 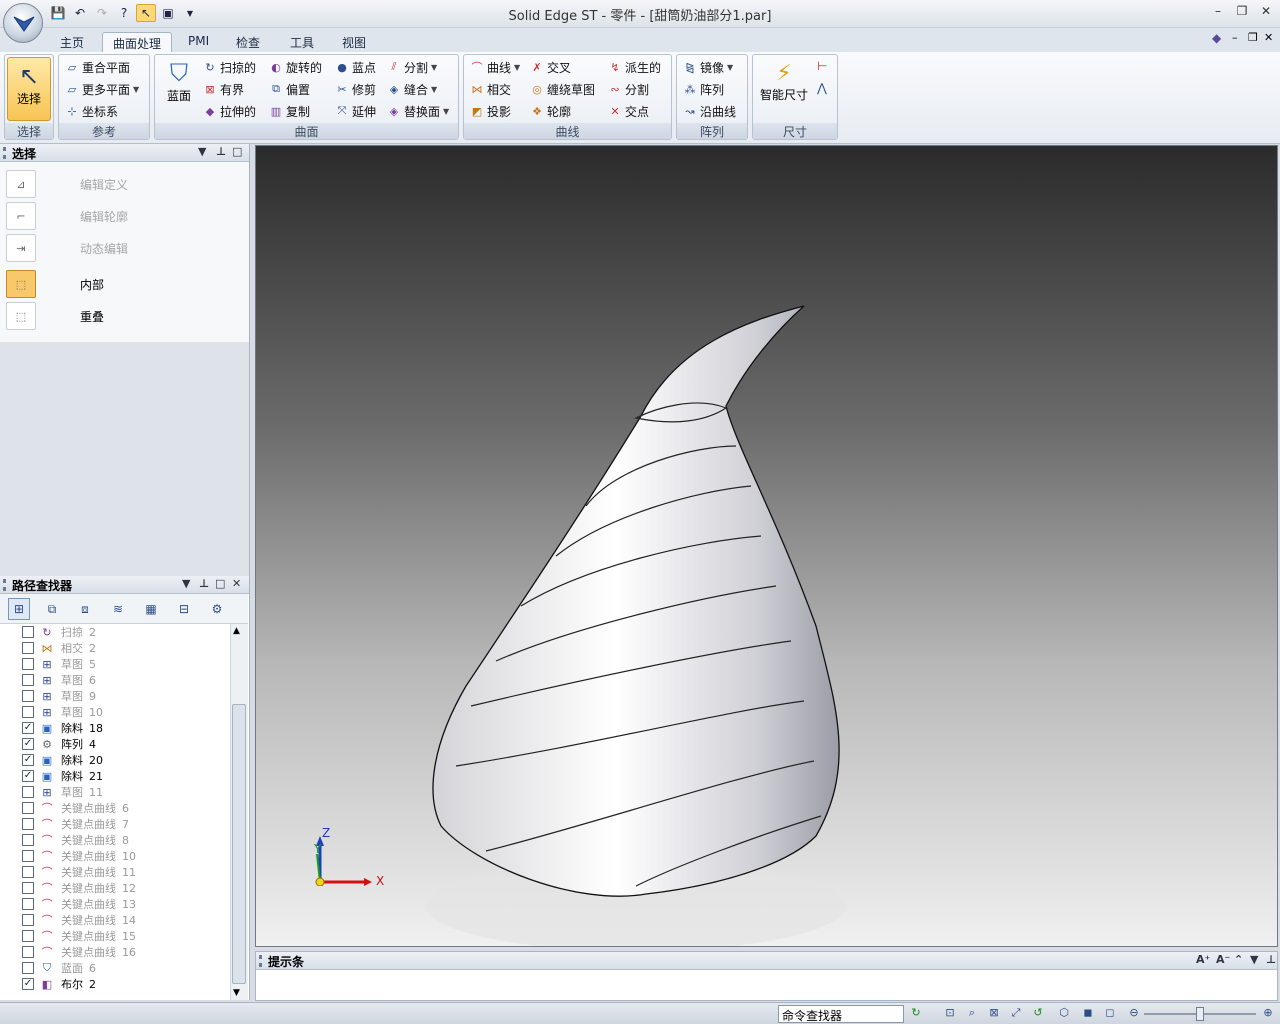 What do you see at coordinates (67, 184) in the screenshot?
I see `edit-definition-item: ⊿ 编辑定义` at bounding box center [67, 184].